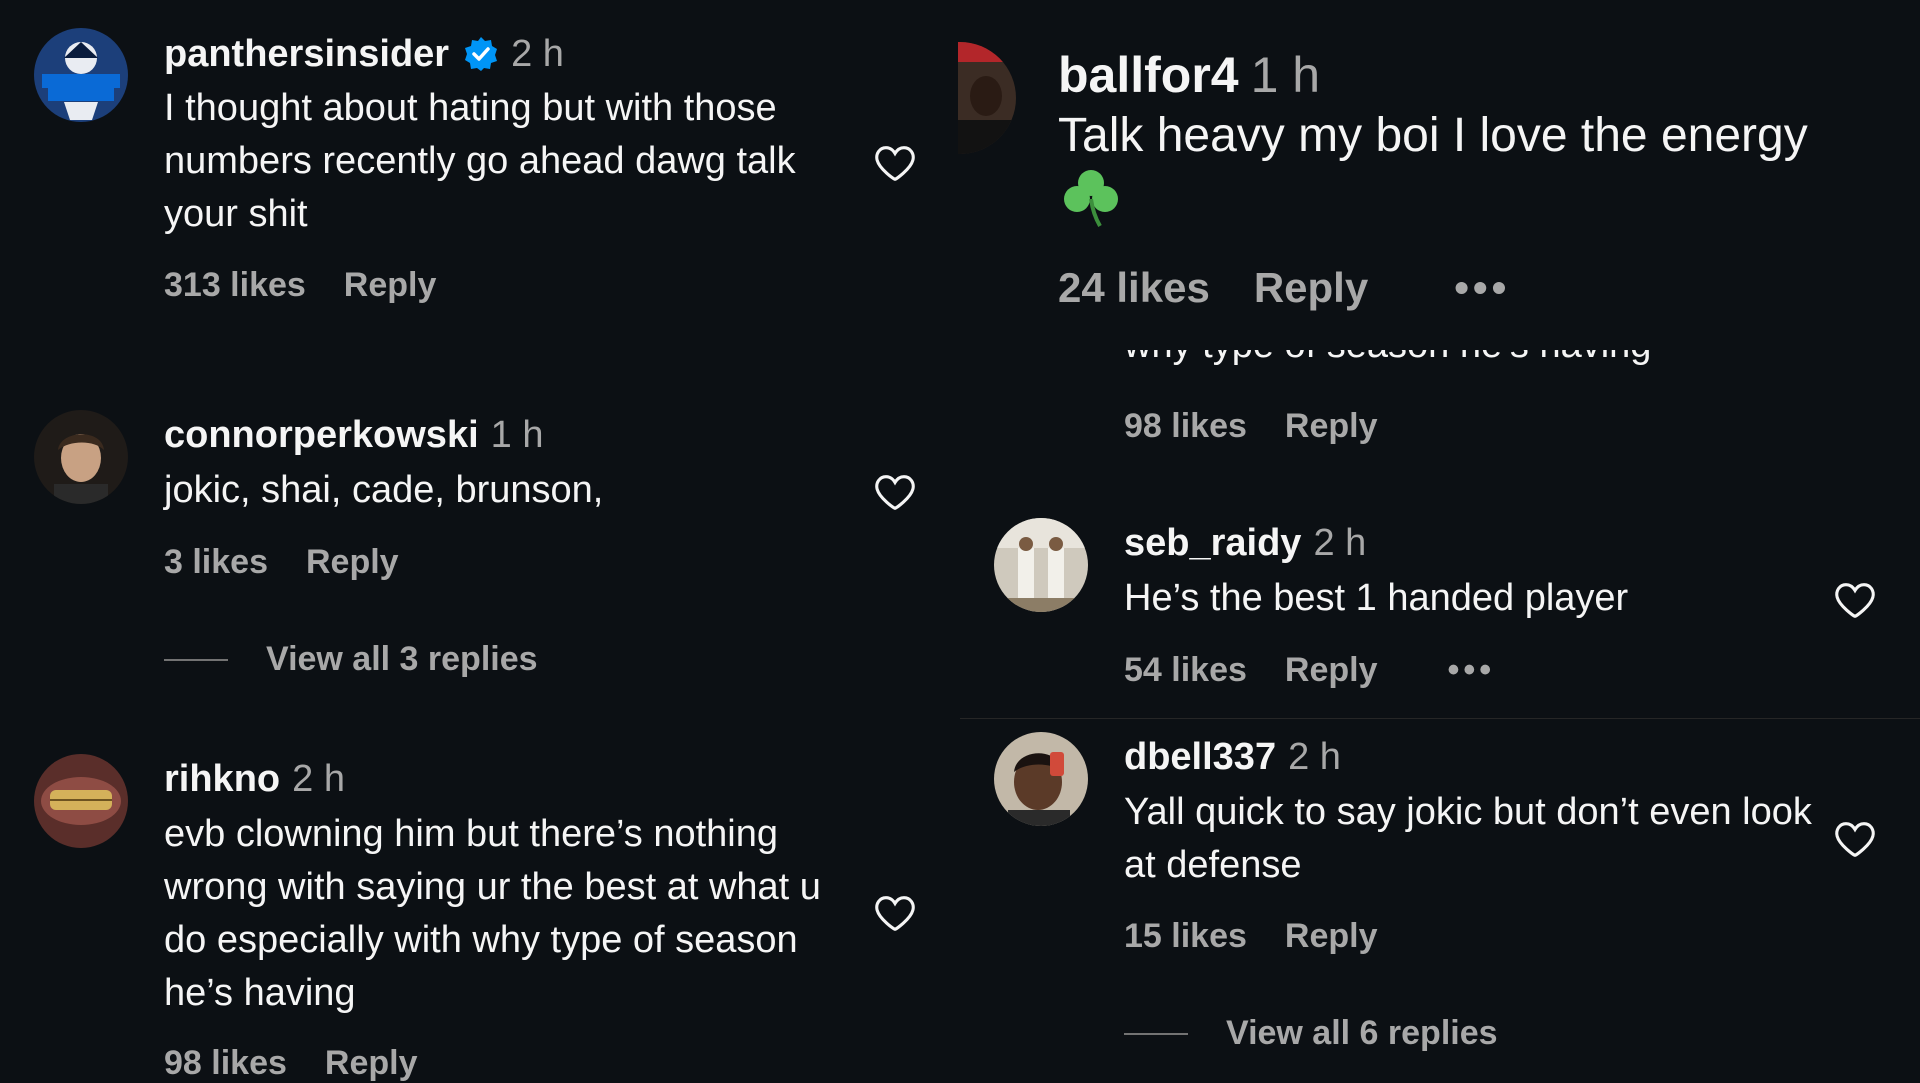 This screenshot has width=1920, height=1083. I want to click on comment-divider, so click(1440, 718).